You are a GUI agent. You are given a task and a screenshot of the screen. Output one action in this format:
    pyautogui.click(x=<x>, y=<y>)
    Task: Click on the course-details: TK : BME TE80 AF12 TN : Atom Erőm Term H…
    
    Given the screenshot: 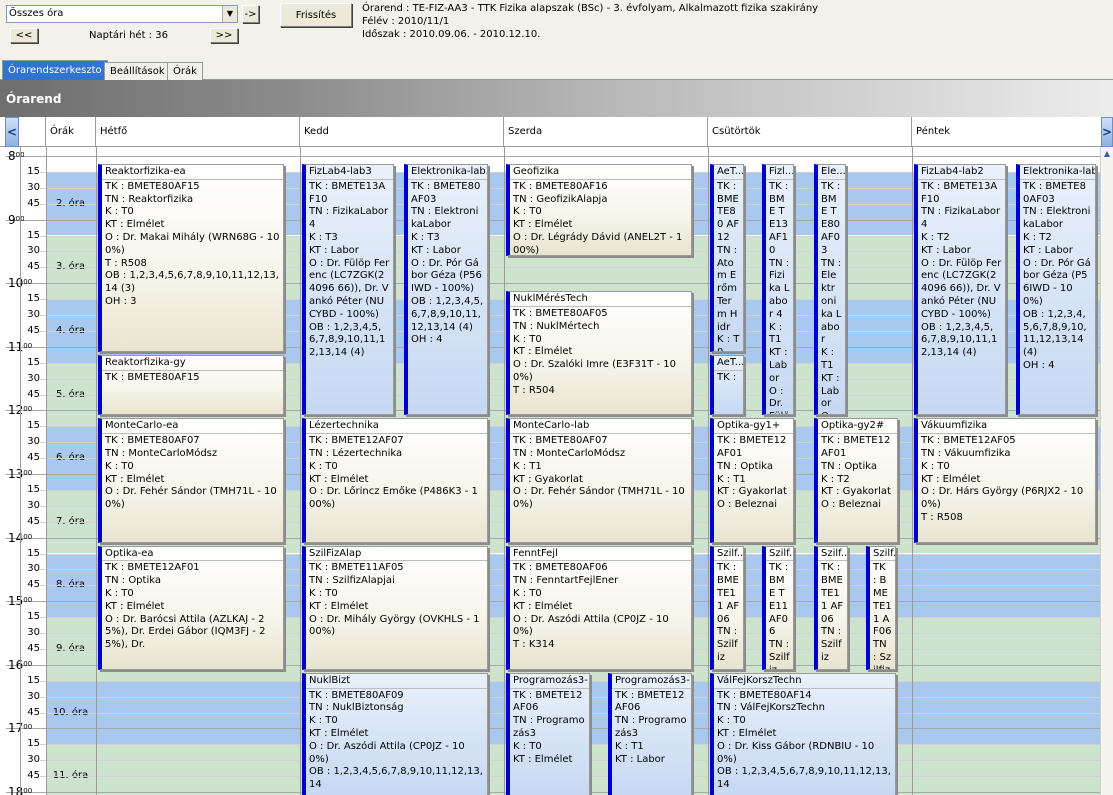 What is the action you would take?
    pyautogui.click(x=728, y=265)
    